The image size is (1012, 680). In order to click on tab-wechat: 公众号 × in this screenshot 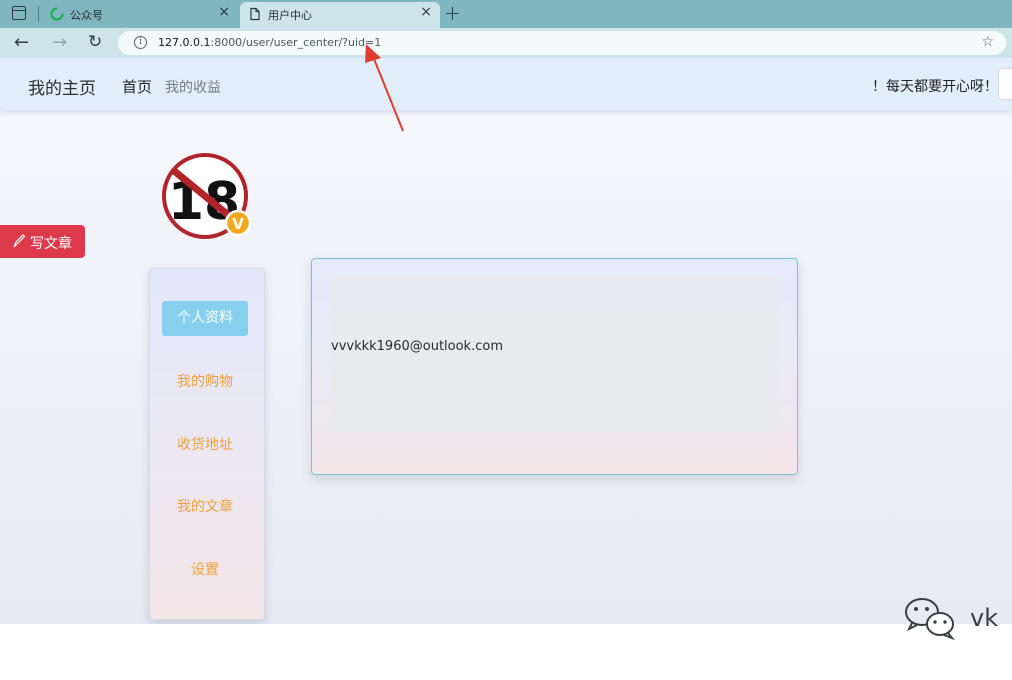, I will do `click(140, 15)`.